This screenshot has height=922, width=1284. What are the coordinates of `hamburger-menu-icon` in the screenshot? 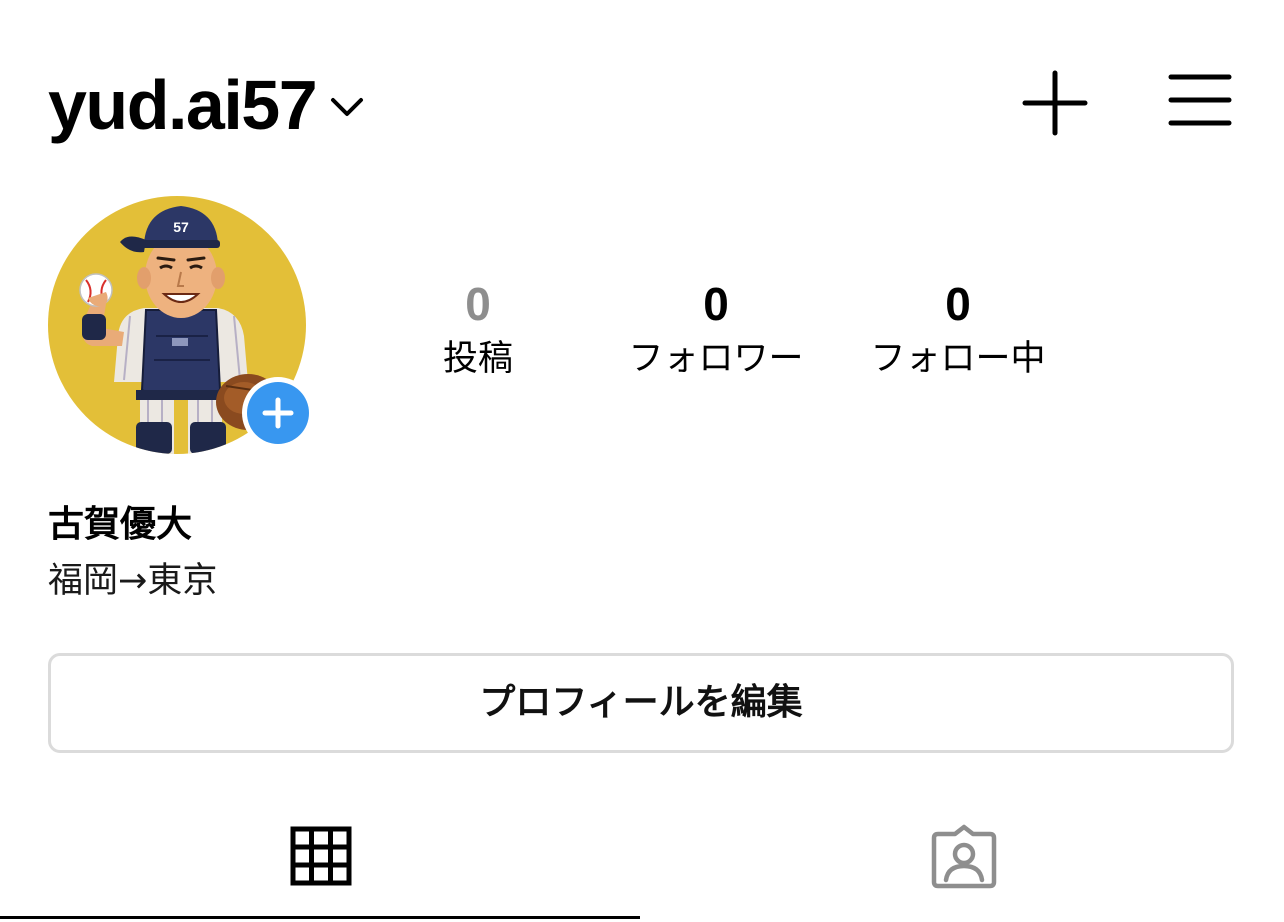 It's located at (1200, 100).